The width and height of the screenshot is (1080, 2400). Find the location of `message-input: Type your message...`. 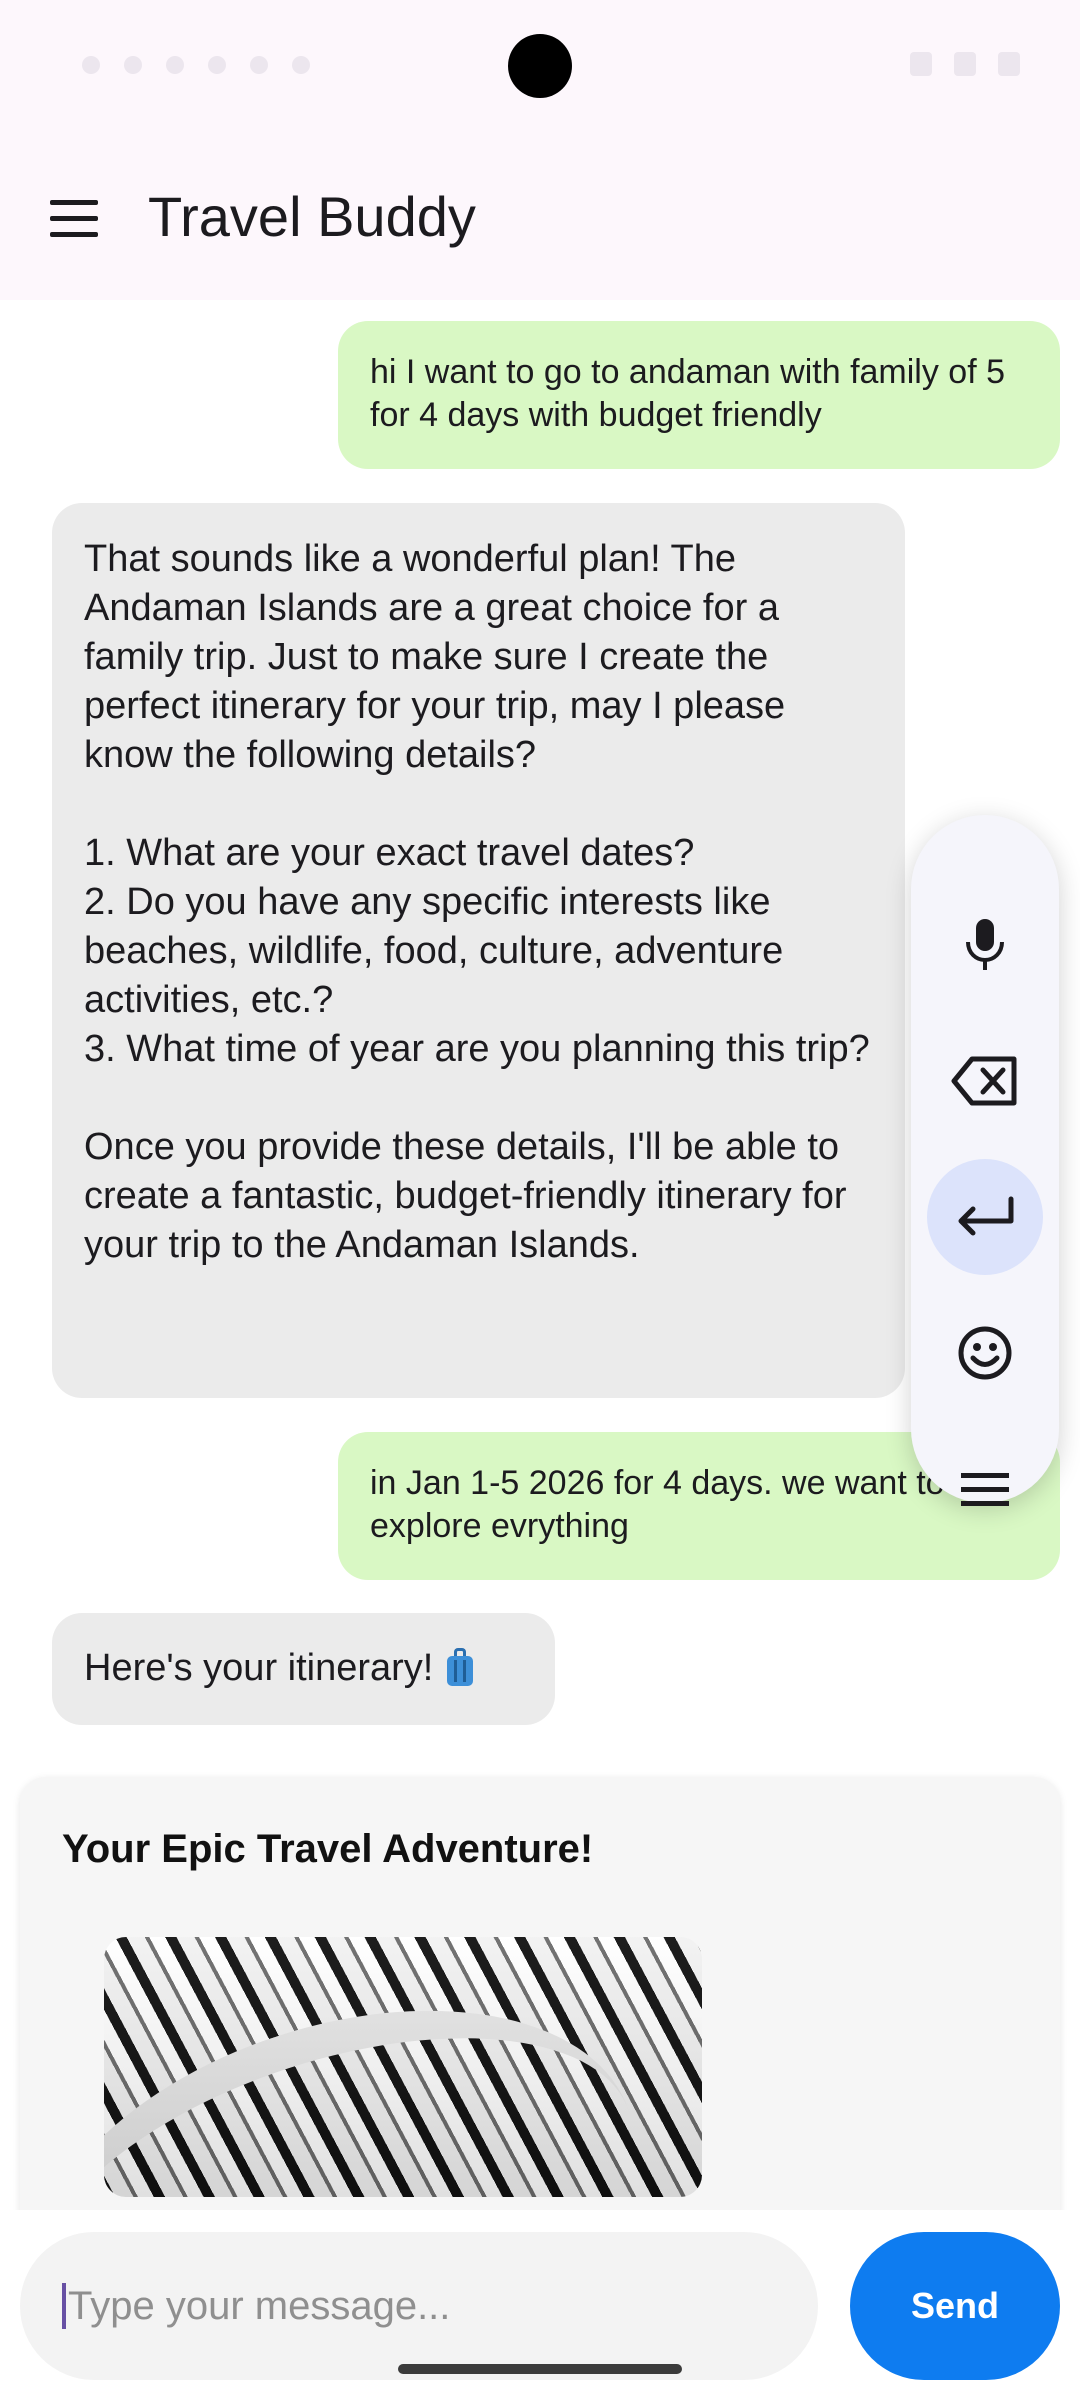

message-input: Type your message... is located at coordinates (419, 2306).